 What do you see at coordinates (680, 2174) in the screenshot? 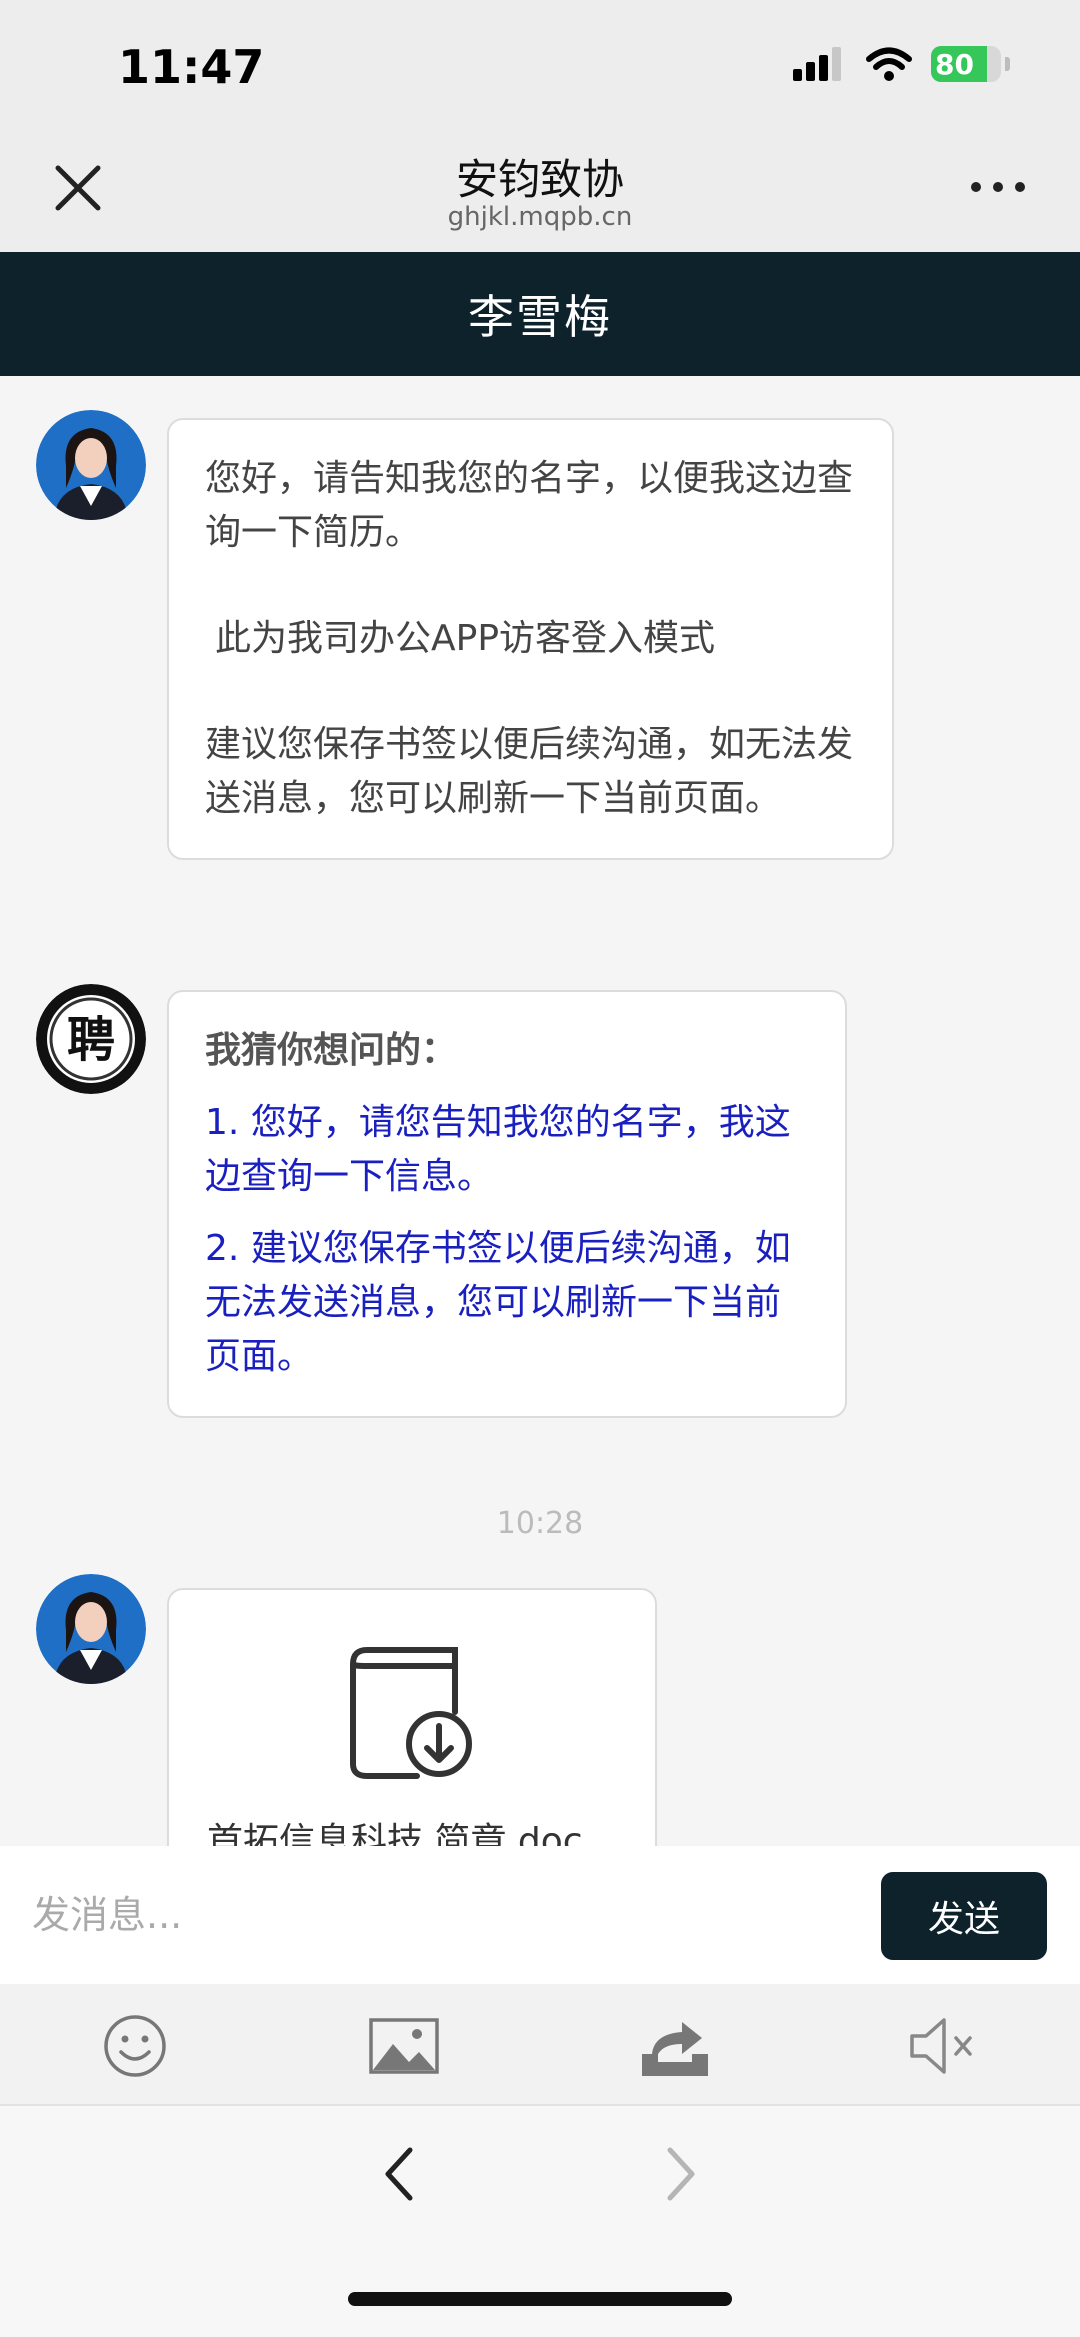
I see `forward-arrow-icon` at bounding box center [680, 2174].